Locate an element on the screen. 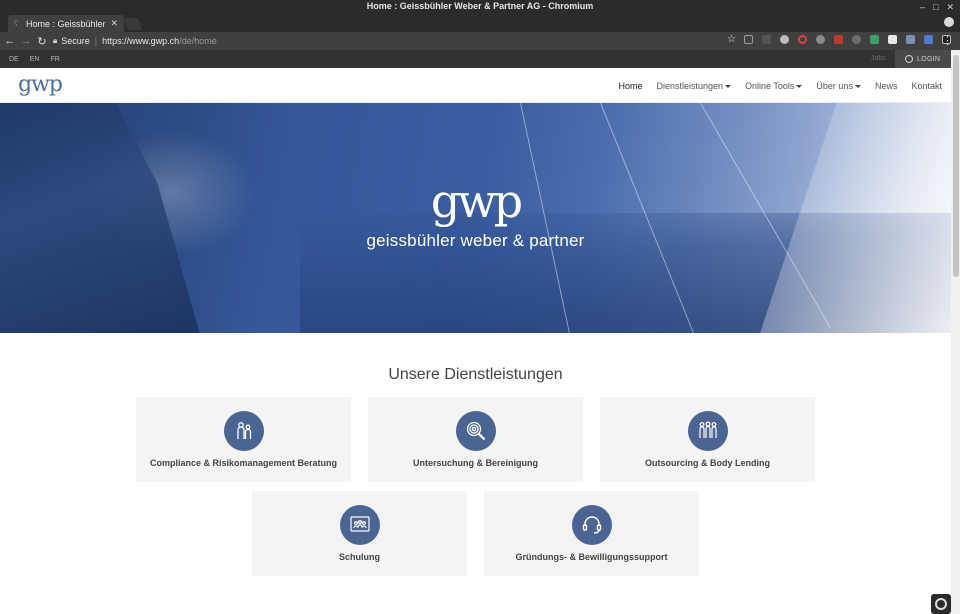  bookmark-star-icon: ☆ is located at coordinates (731, 39).